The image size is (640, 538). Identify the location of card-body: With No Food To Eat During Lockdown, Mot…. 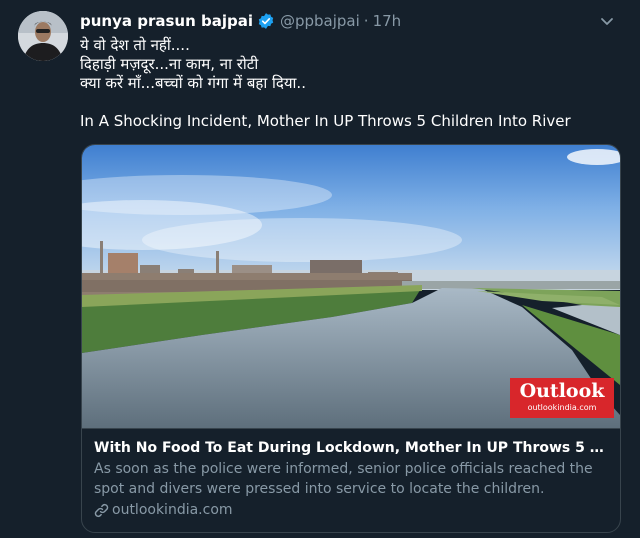
(351, 474).